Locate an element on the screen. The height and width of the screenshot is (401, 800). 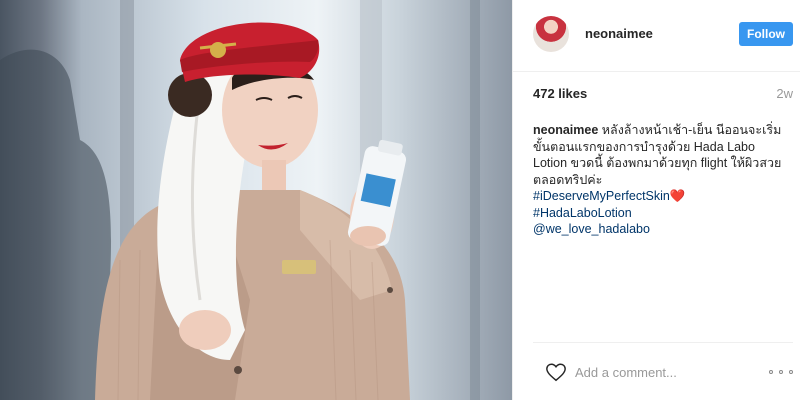
username-link: neonaimee is located at coordinates (619, 33).